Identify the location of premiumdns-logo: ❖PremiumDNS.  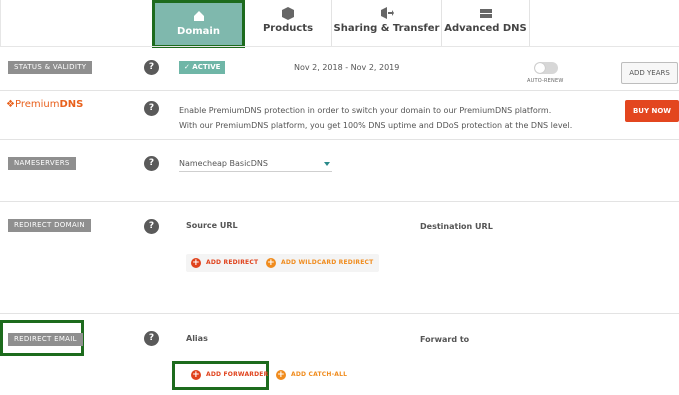
(44, 104).